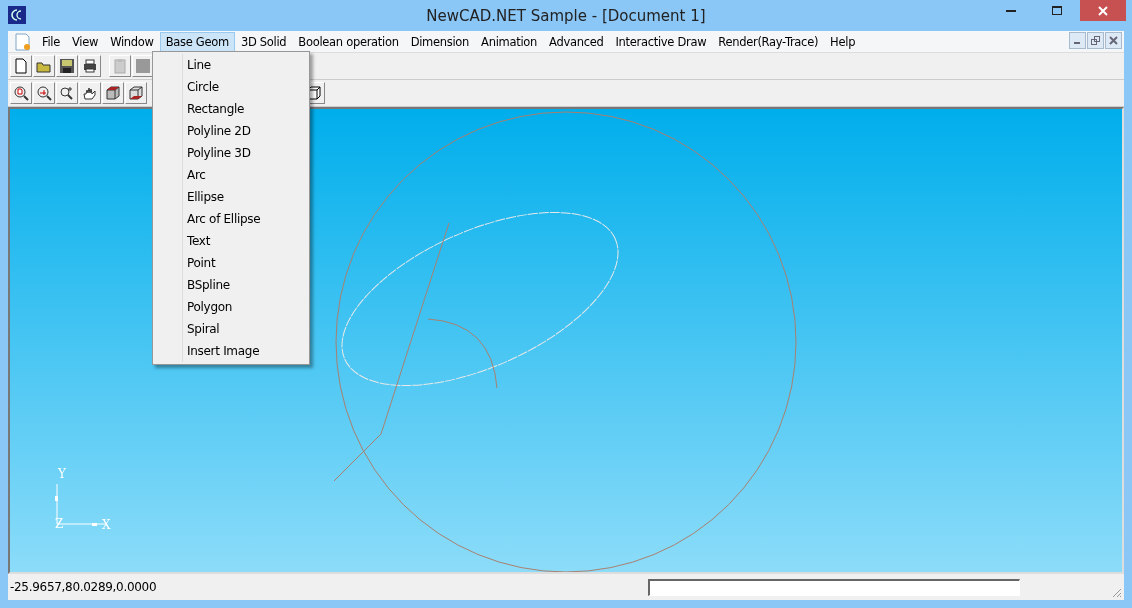 The width and height of the screenshot is (1132, 608). What do you see at coordinates (106, 525) in the screenshot?
I see `axis-label: X` at bounding box center [106, 525].